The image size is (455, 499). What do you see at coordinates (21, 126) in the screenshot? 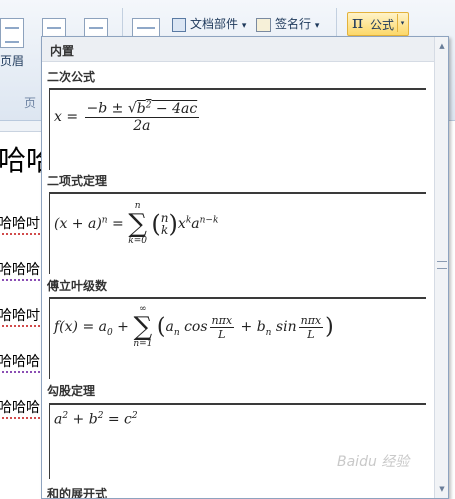
I see `ruler` at bounding box center [21, 126].